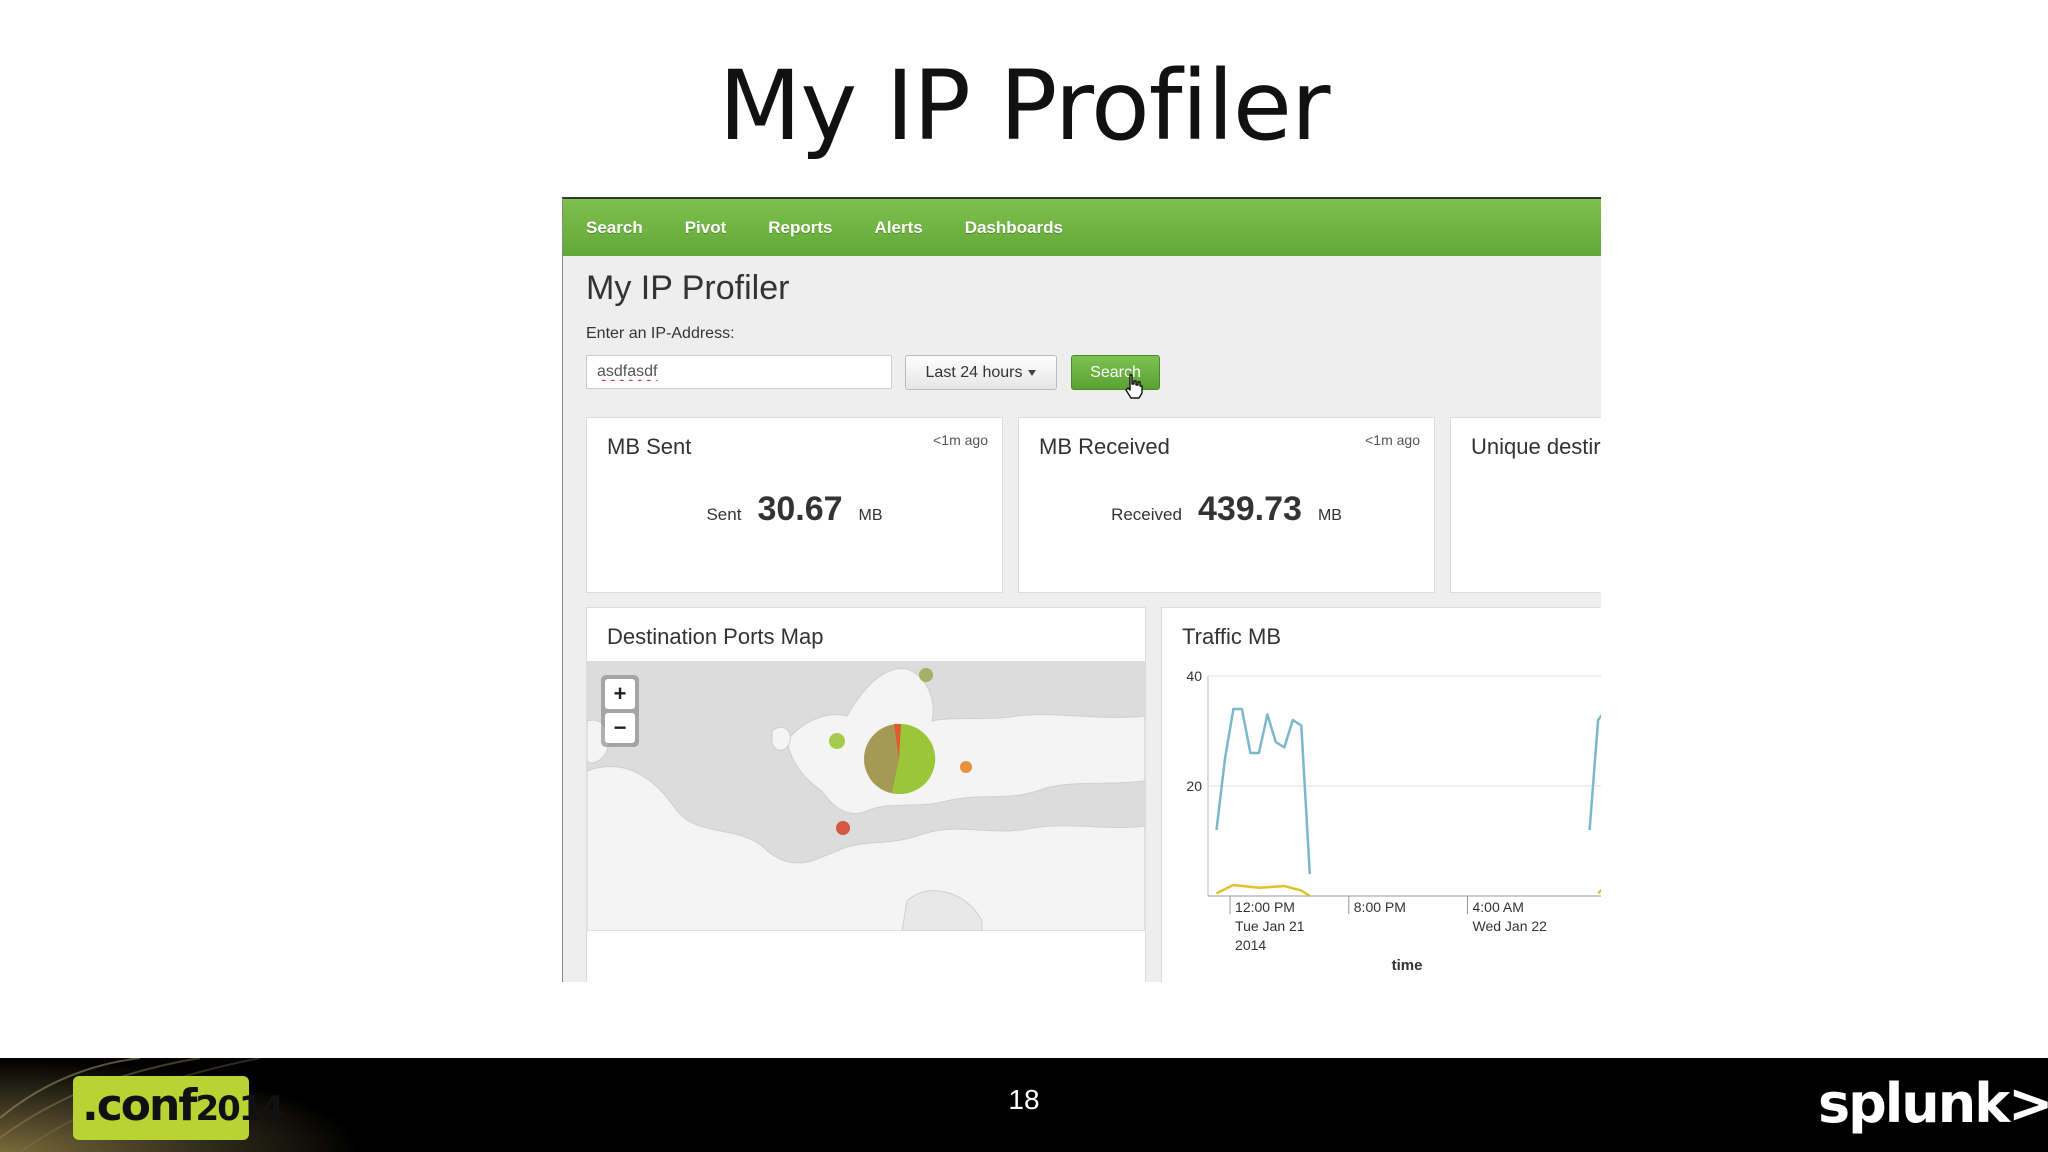 The image size is (2048, 1152). Describe the element at coordinates (614, 228) in the screenshot. I see `nav-item-search: Search` at that location.